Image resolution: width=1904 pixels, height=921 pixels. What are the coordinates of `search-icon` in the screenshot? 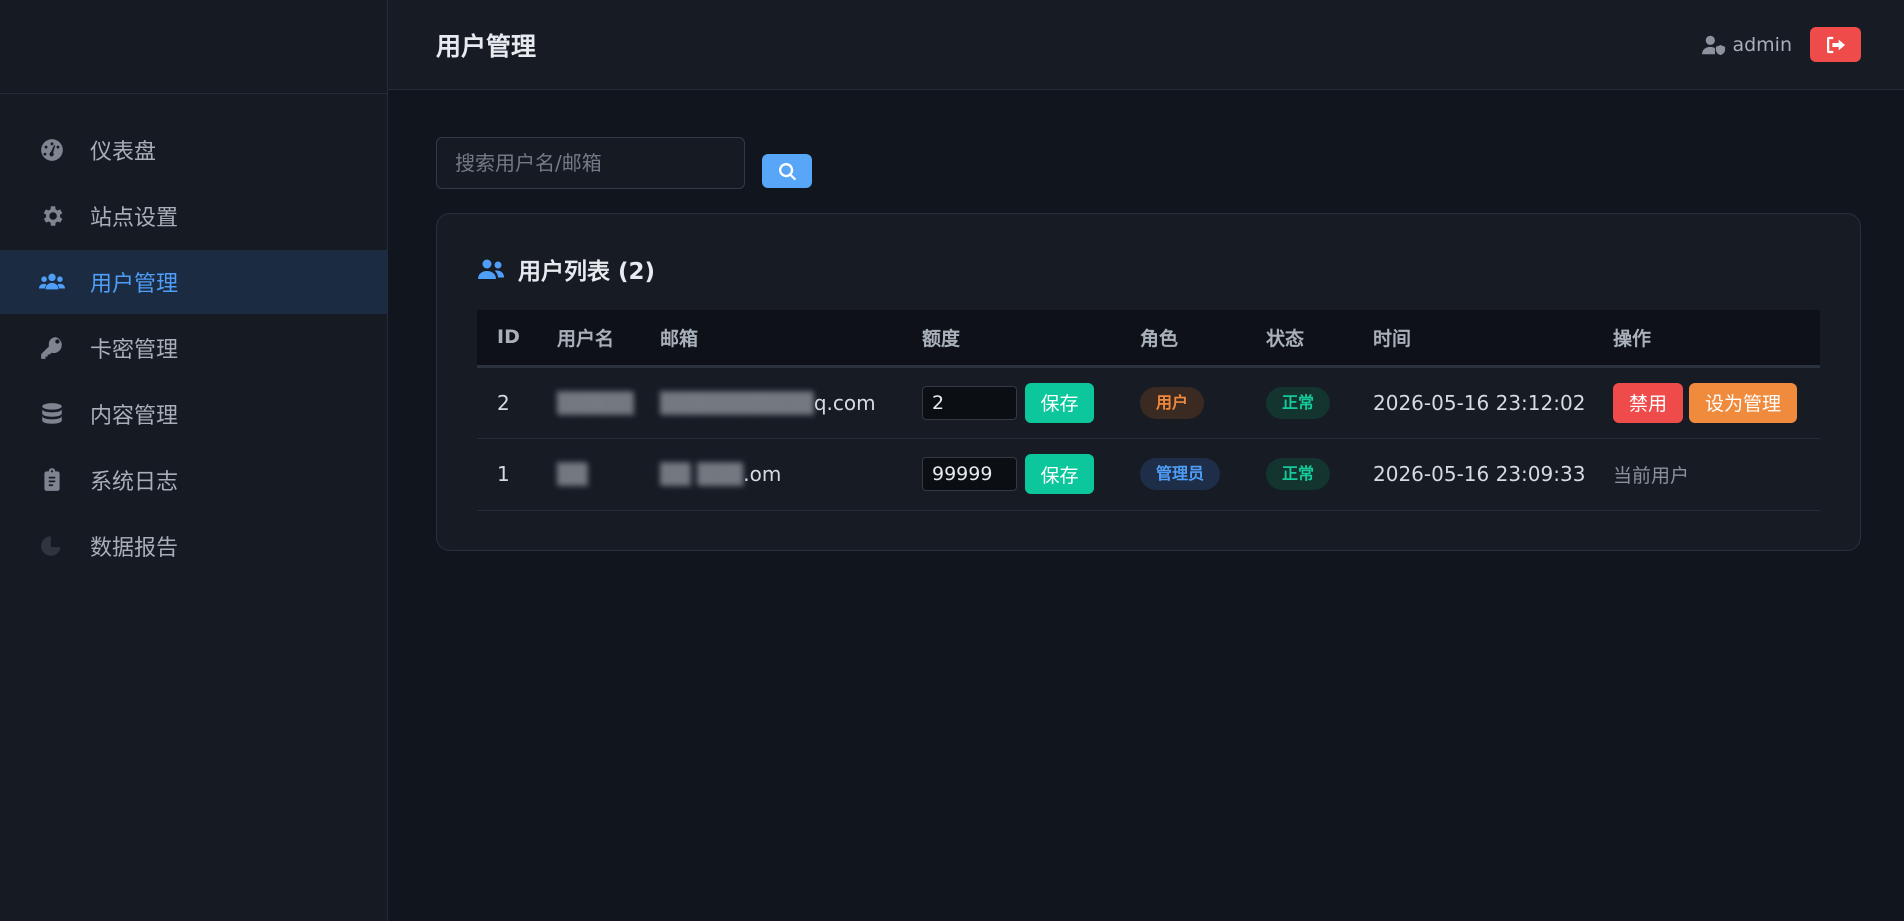 It's located at (787, 171).